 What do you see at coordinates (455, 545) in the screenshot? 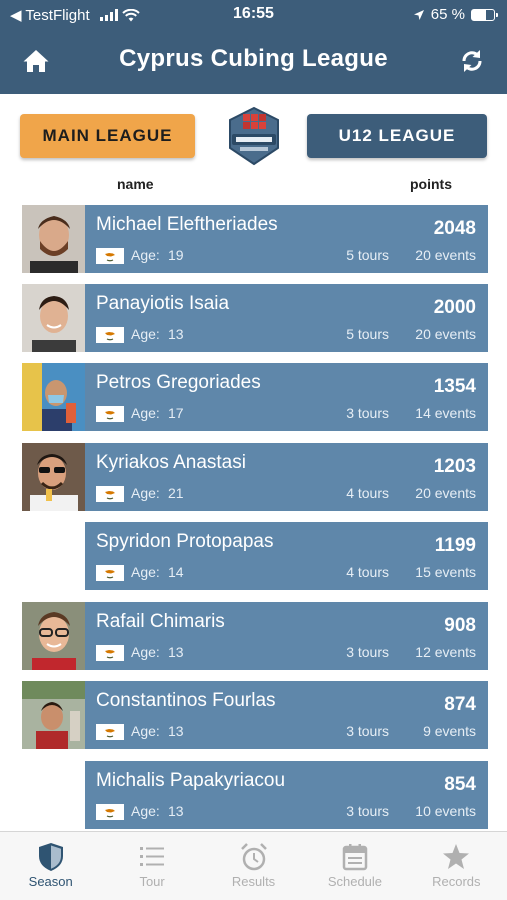
I see `player-points: 1199` at bounding box center [455, 545].